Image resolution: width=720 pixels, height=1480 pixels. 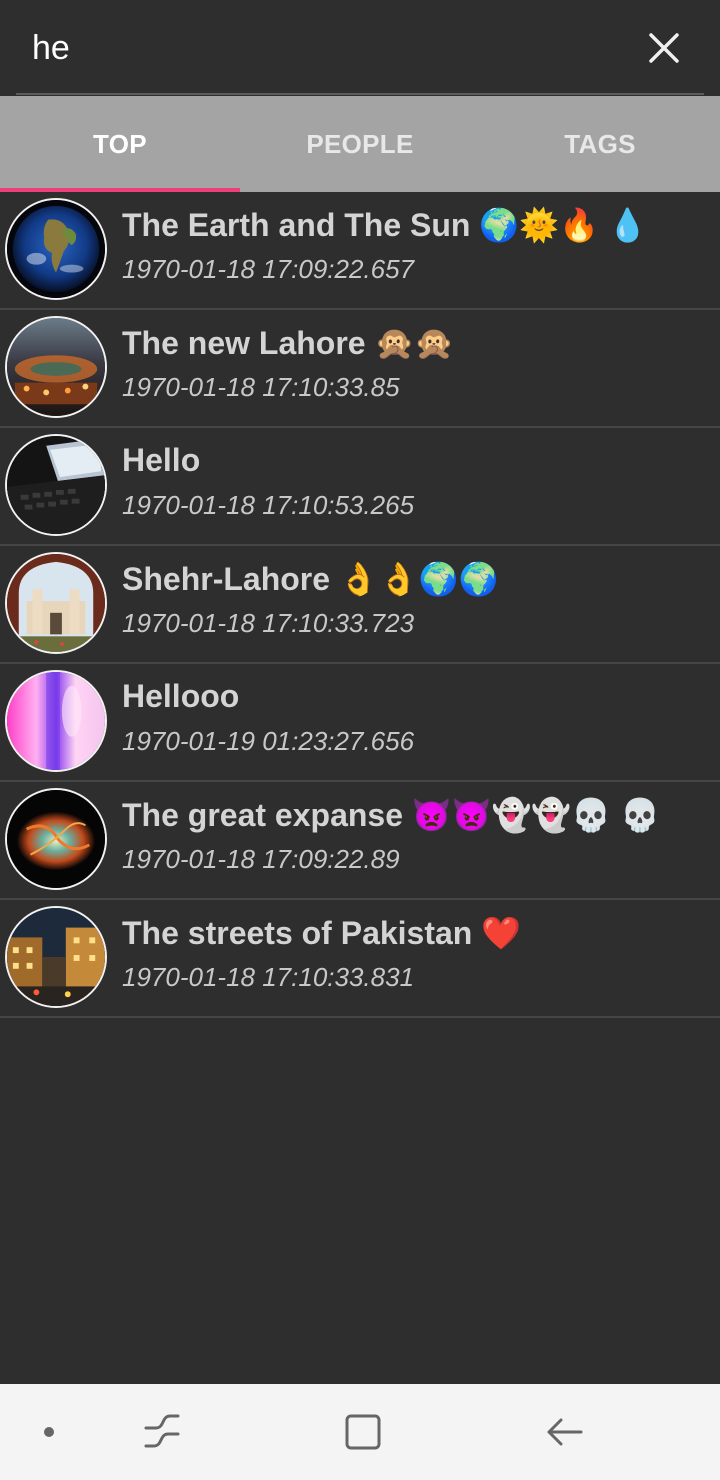 I want to click on tab-tags: TAGS, so click(x=600, y=144).